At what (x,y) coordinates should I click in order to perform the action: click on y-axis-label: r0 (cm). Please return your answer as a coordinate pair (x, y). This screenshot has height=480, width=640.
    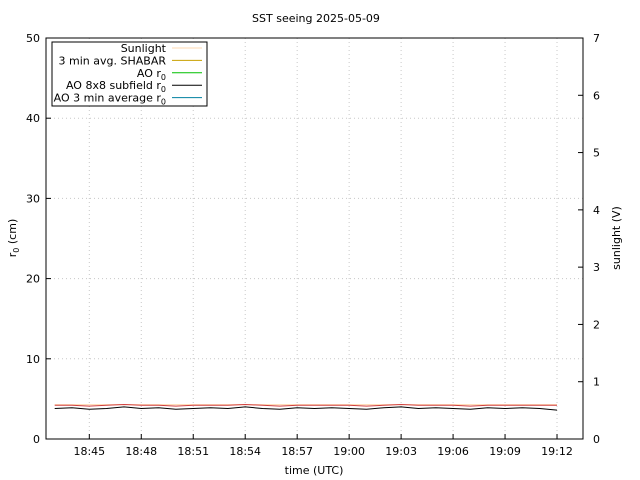
    Looking at the image, I should click on (13, 238).